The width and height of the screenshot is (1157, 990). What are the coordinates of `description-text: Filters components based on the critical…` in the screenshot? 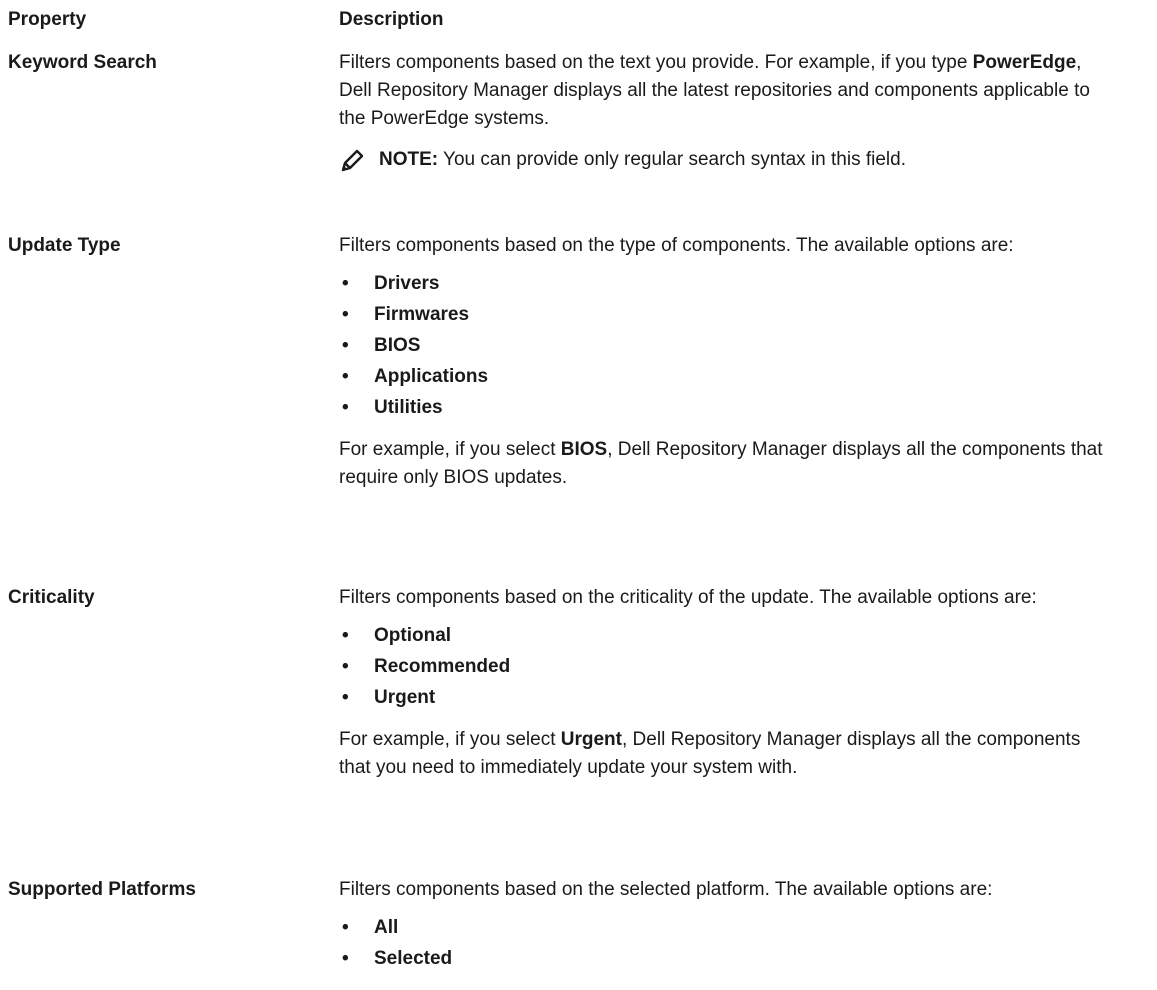 It's located at (688, 597).